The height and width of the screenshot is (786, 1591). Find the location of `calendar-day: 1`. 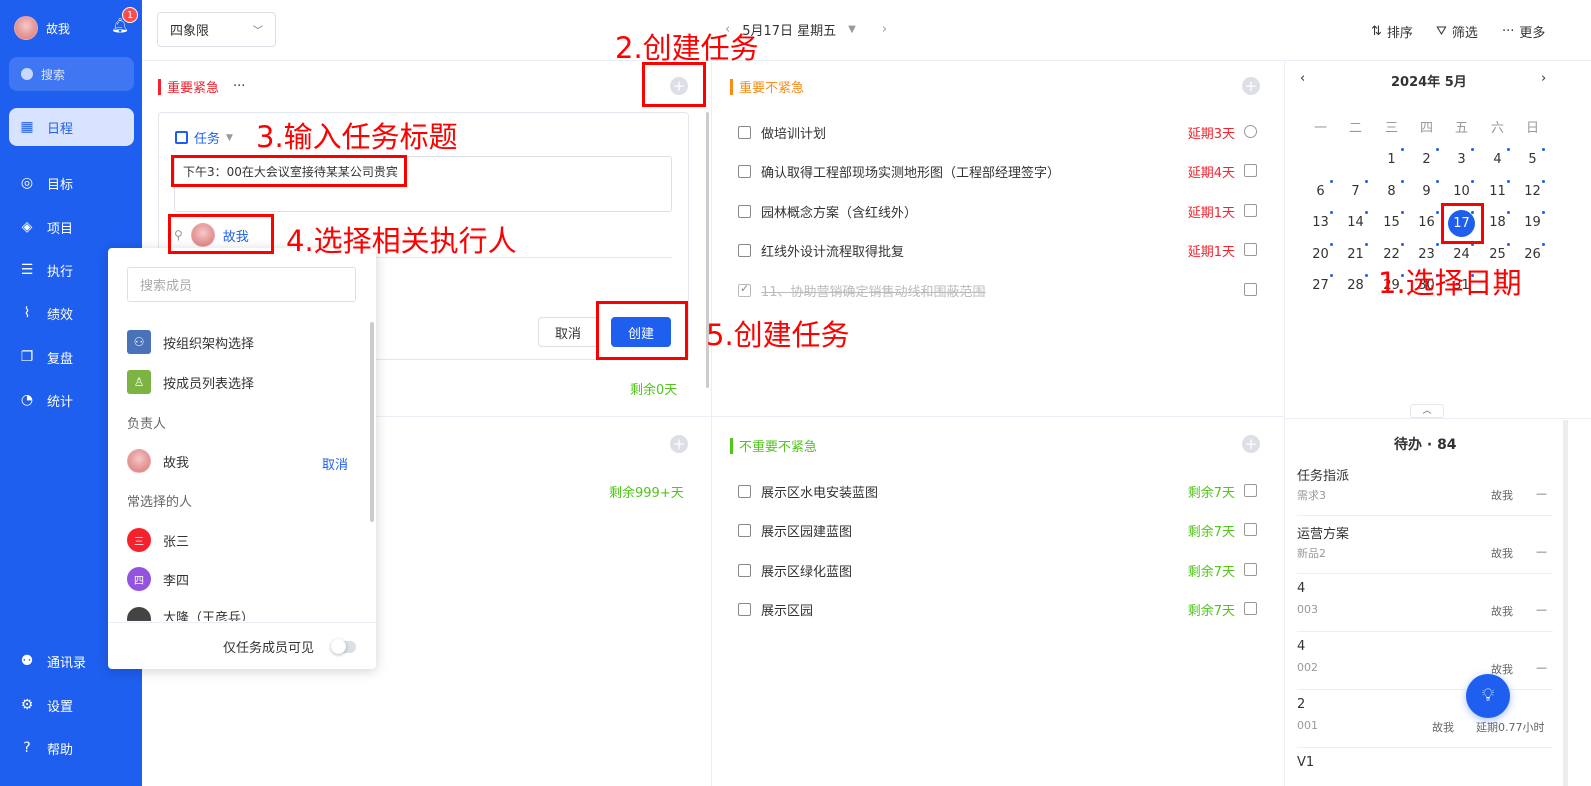

calendar-day: 1 is located at coordinates (1391, 159).